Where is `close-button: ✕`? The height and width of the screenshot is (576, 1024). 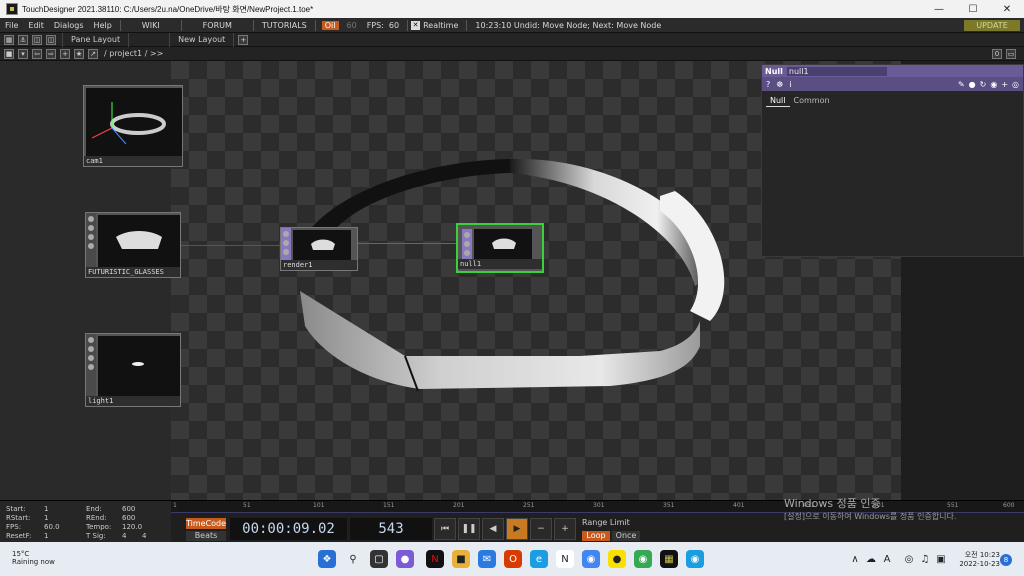 close-button: ✕ is located at coordinates (1007, 9).